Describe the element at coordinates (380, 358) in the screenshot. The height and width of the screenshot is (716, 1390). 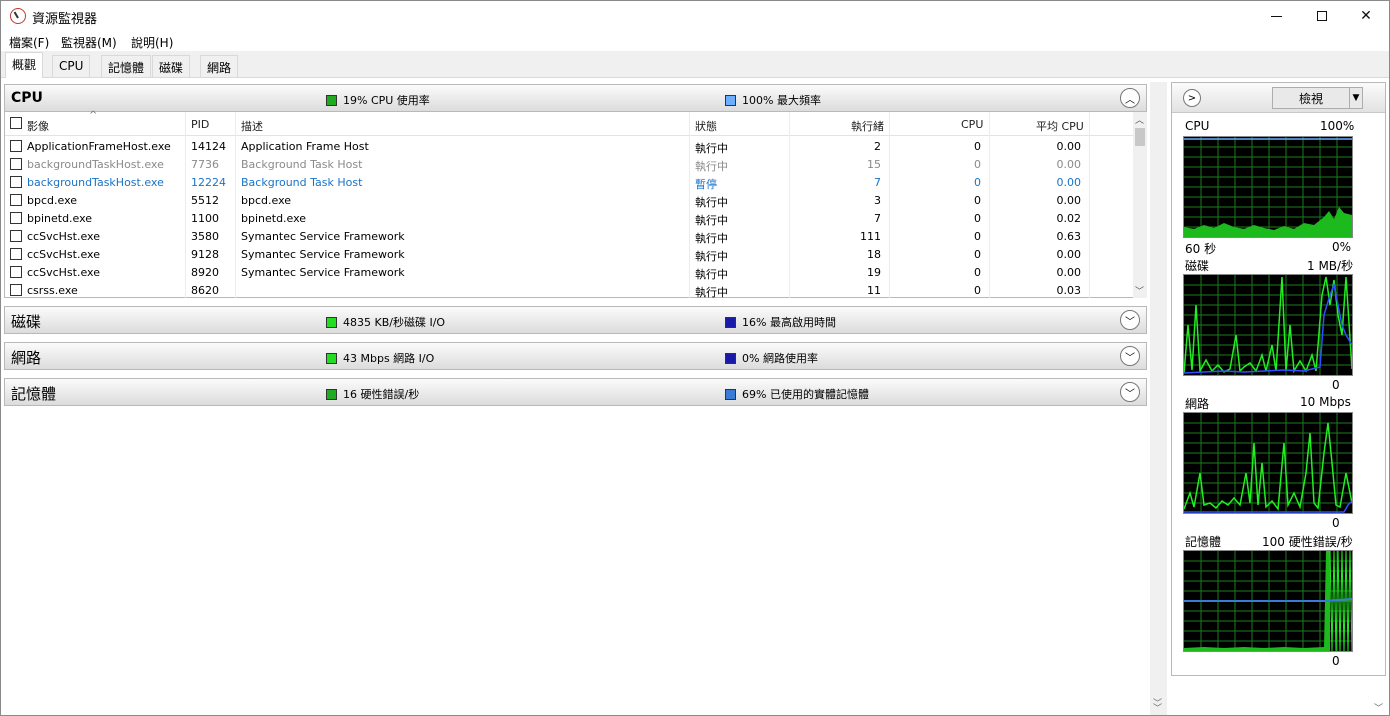
I see `network-io-legend: 43 Mbps 網路 I/O` at that location.